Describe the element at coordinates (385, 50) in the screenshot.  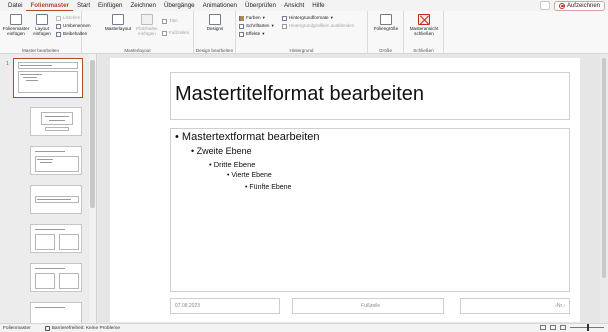
I see `group-label-size: Größe` at that location.